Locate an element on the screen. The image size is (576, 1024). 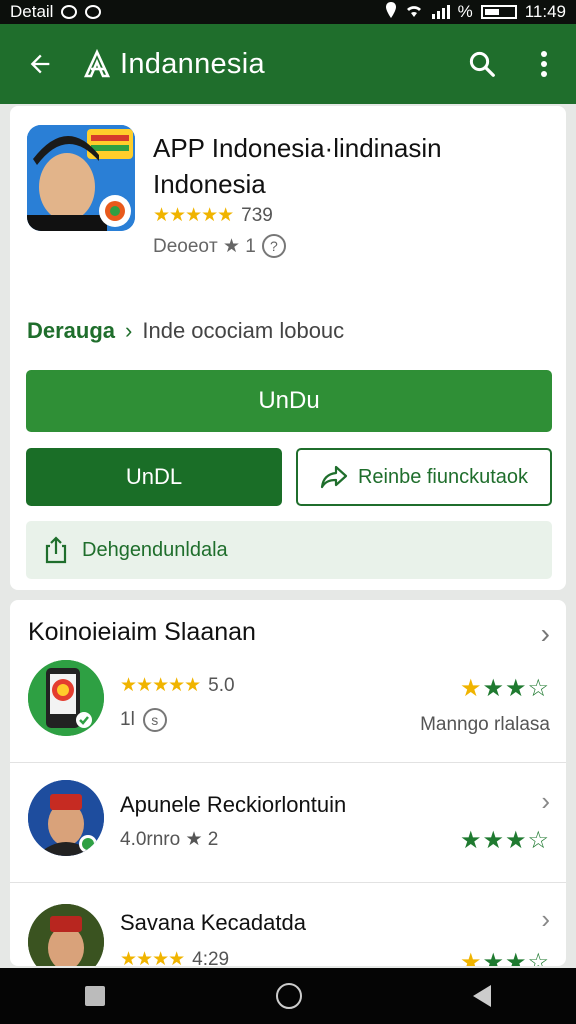
more-vert-icon is located at coordinates (544, 64).